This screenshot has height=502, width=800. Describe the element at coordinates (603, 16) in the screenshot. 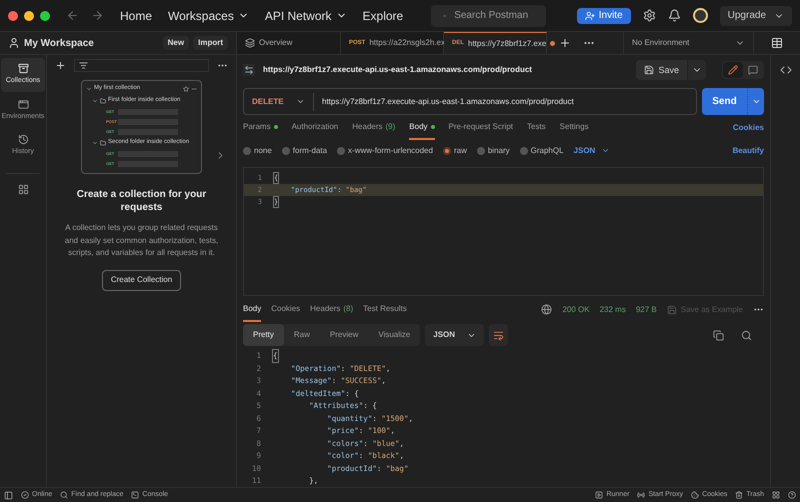

I see `invite-button: Invite` at that location.